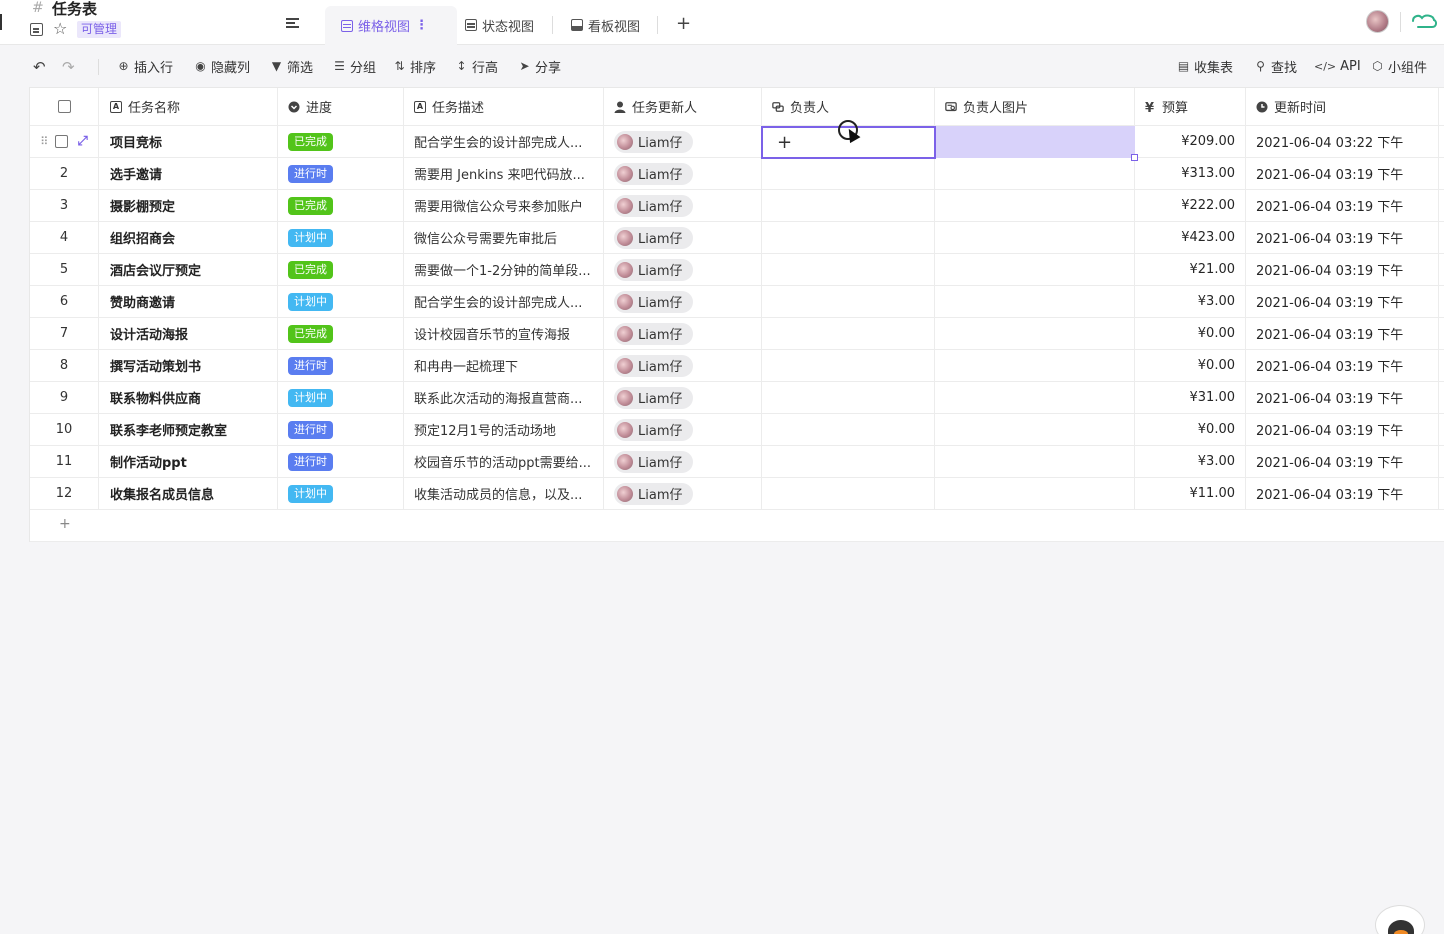 The width and height of the screenshot is (1444, 934). Describe the element at coordinates (1337, 66) in the screenshot. I see `api-button: </> API` at that location.